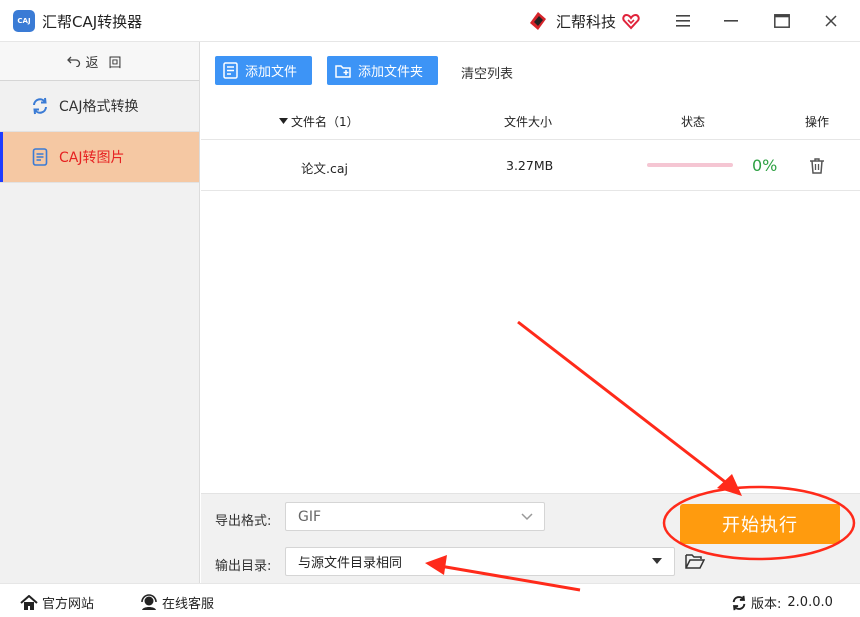 The height and width of the screenshot is (617, 860). What do you see at coordinates (283, 121) in the screenshot?
I see `sort-down-icon` at bounding box center [283, 121].